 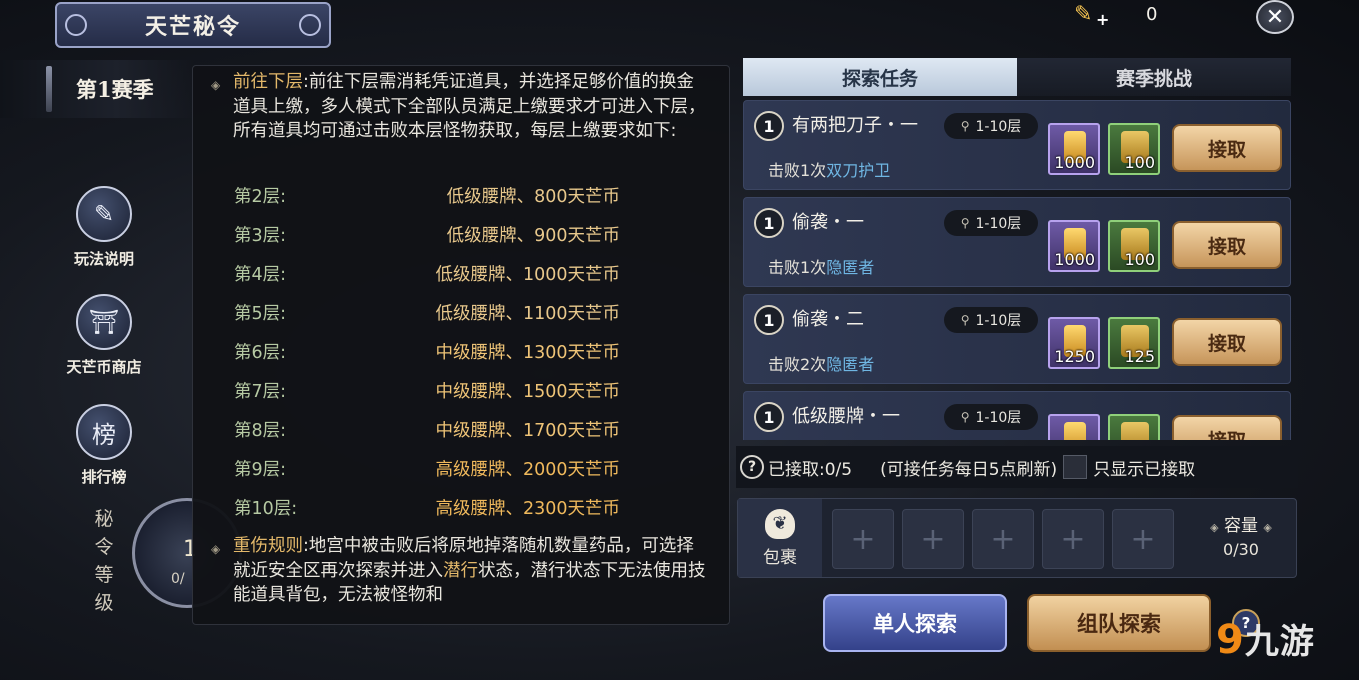 I want to click on accepted-count: 已接取:0/5, so click(x=810, y=469).